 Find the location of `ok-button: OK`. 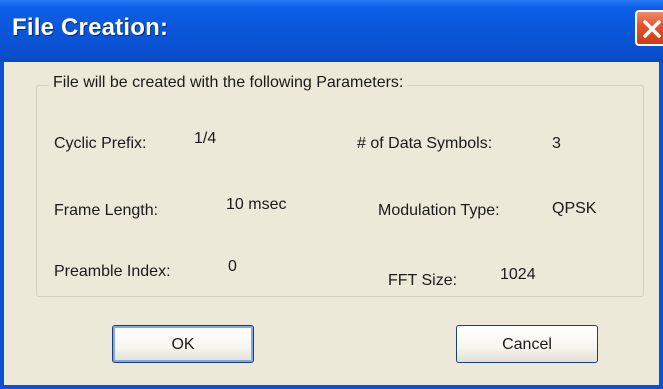

ok-button: OK is located at coordinates (183, 344).